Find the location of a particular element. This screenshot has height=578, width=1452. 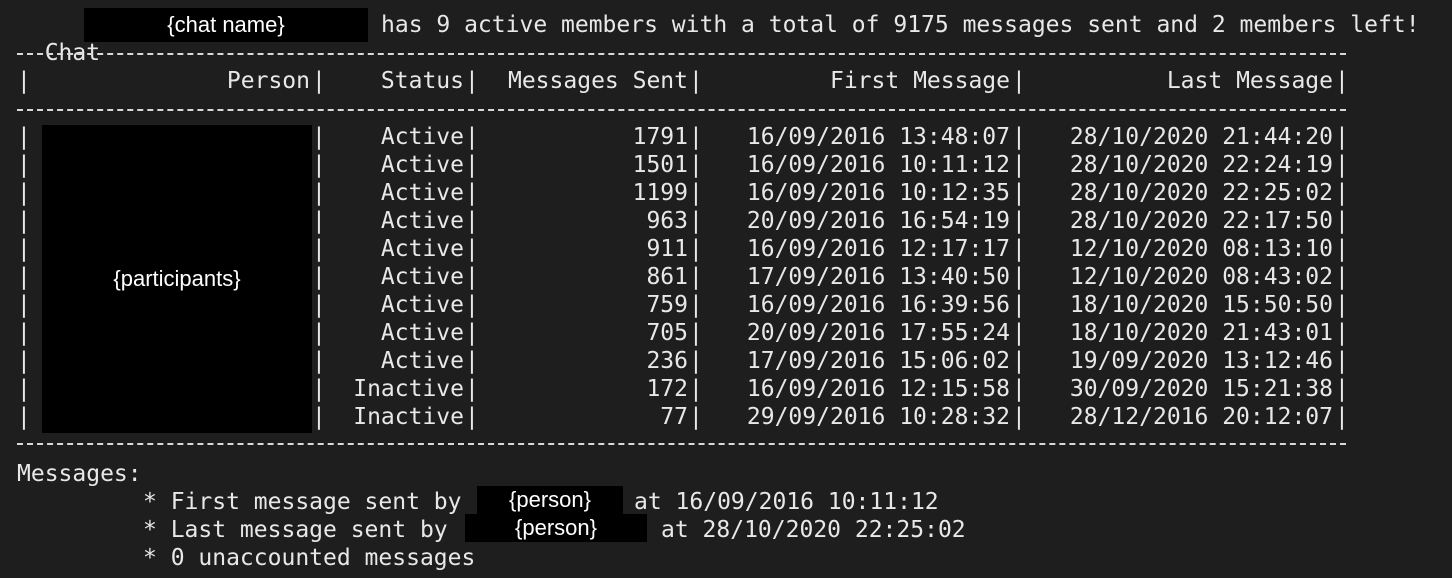

table-bottom-rule is located at coordinates (681, 444).